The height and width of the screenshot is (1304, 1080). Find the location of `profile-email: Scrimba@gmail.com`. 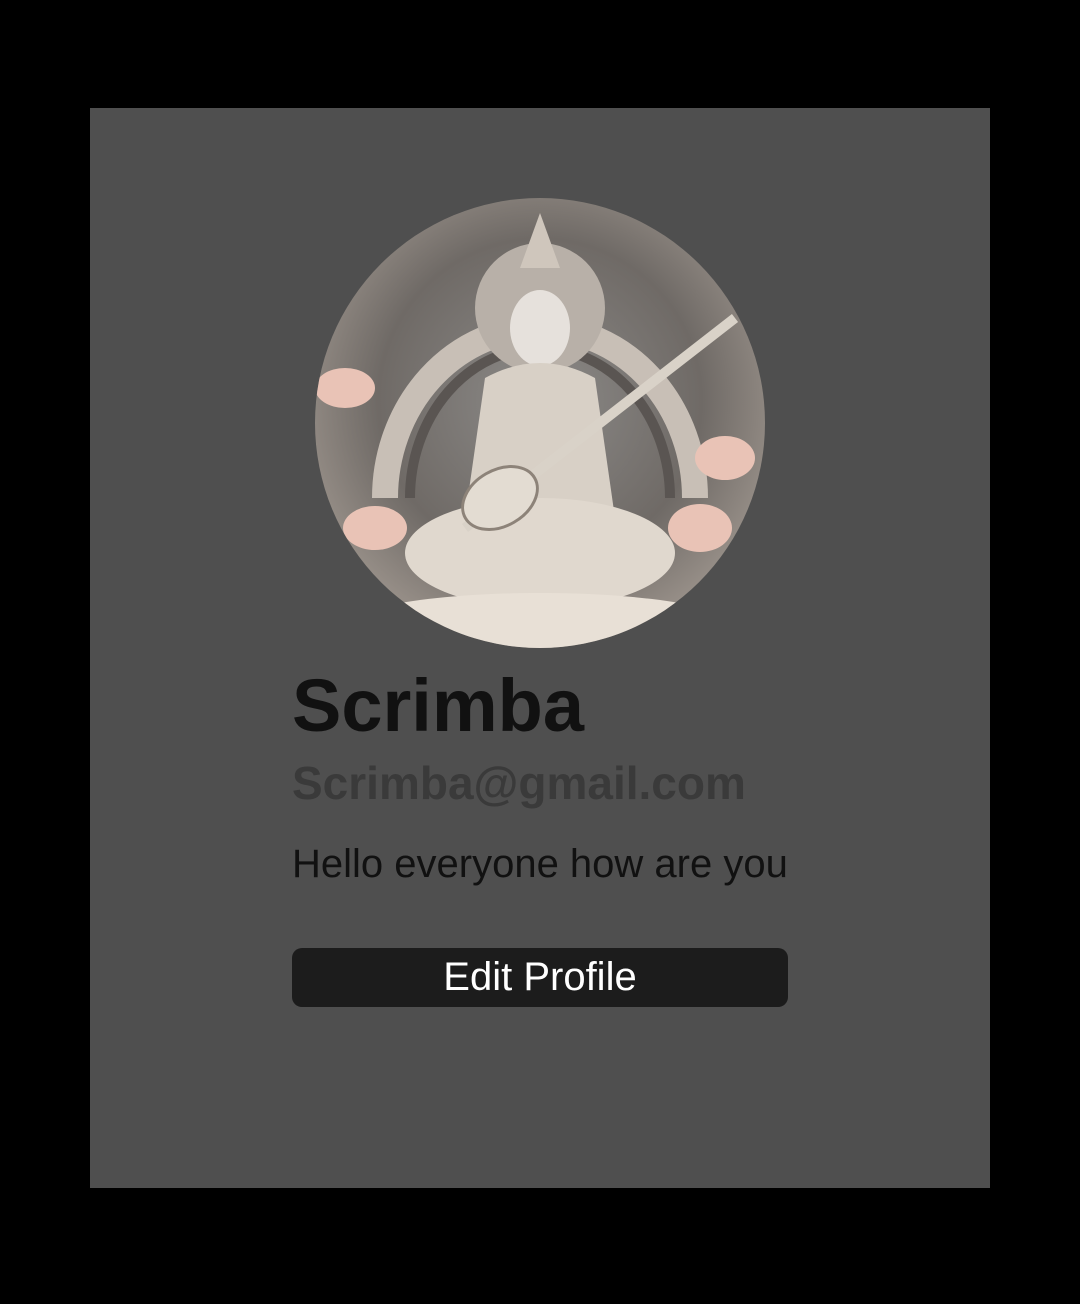

profile-email: Scrimba@gmail.com is located at coordinates (519, 783).